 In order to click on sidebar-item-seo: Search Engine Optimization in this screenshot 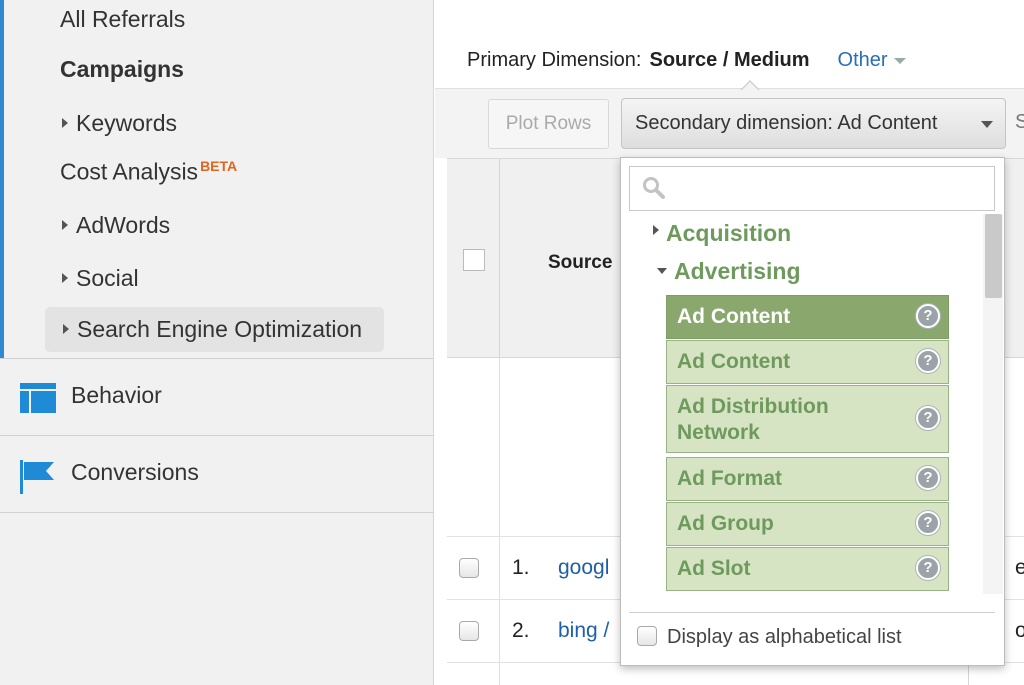, I will do `click(215, 329)`.